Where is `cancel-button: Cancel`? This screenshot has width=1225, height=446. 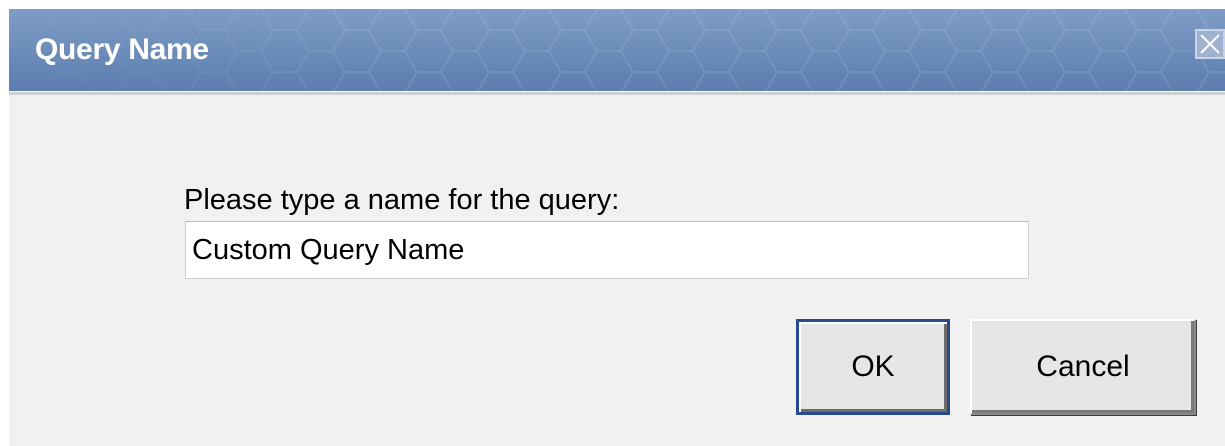
cancel-button: Cancel is located at coordinates (1083, 367).